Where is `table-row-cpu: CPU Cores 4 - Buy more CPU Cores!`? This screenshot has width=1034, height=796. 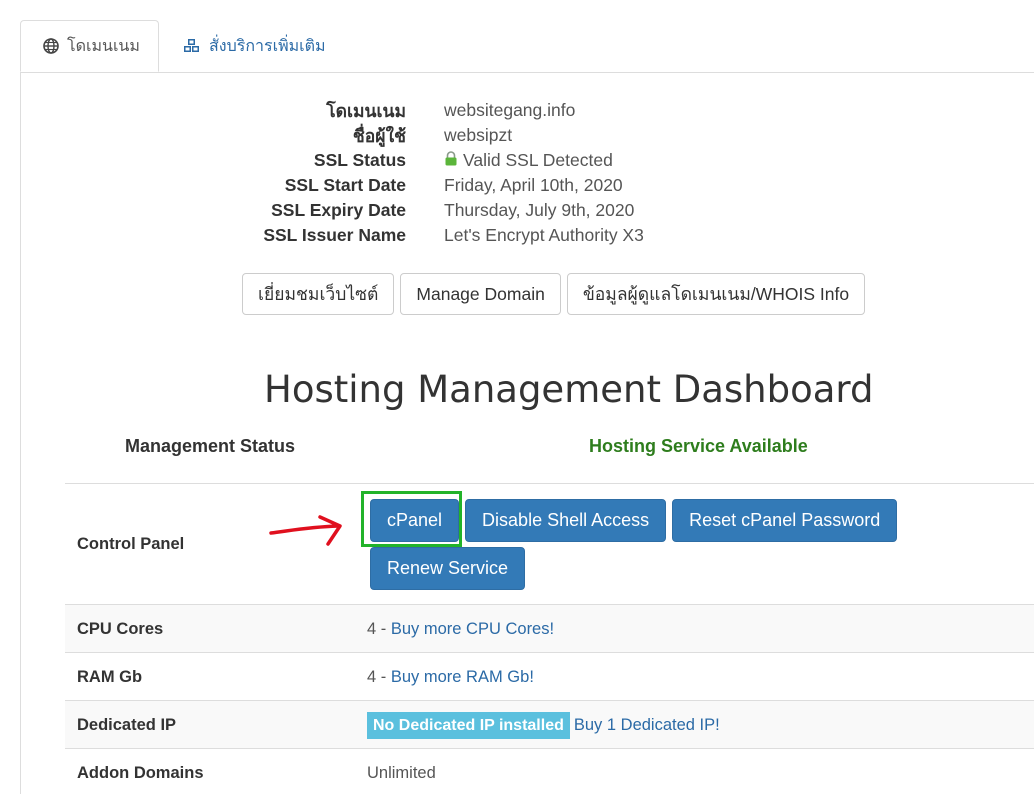
table-row-cpu: CPU Cores 4 - Buy more CPU Cores! is located at coordinates (549, 628).